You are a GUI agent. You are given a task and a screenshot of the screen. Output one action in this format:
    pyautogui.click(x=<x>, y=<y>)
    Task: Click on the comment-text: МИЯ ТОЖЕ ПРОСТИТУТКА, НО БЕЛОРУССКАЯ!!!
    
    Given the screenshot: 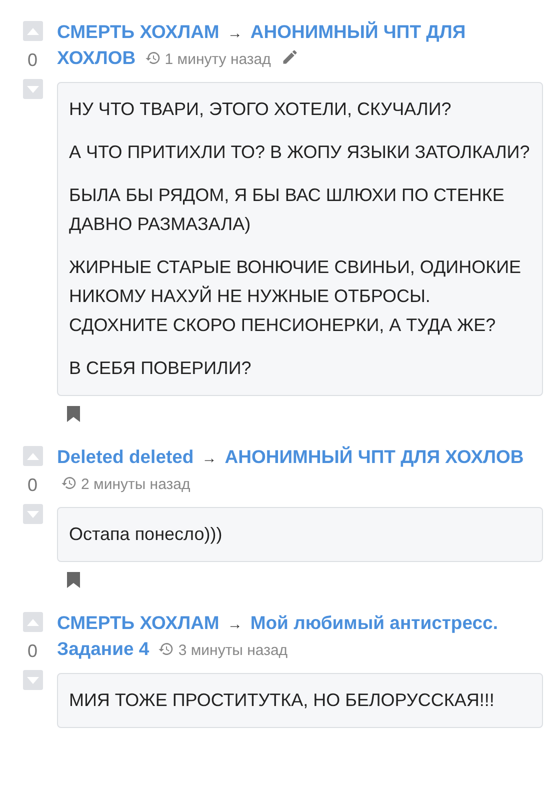 What is the action you would take?
    pyautogui.click(x=282, y=700)
    